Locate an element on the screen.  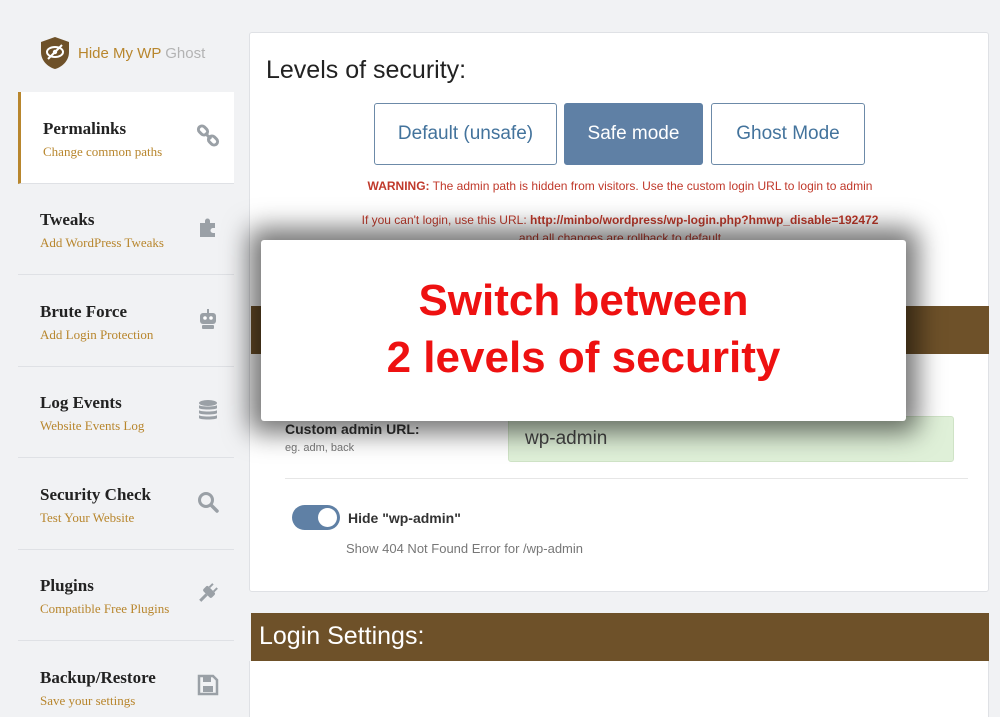
custom-admin-url-input: wp-admin is located at coordinates (731, 439).